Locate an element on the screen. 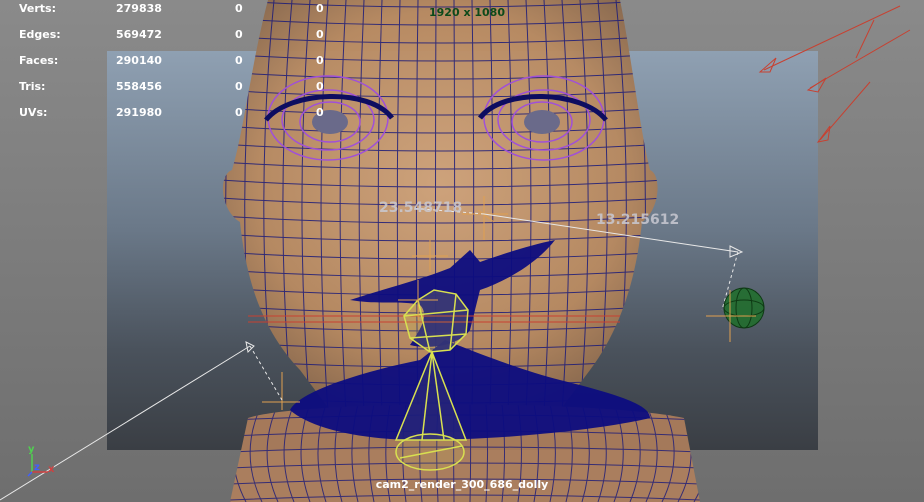 This screenshot has height=502, width=924. camera-name-label: cam2_render_300_686_dolly is located at coordinates (462, 484).